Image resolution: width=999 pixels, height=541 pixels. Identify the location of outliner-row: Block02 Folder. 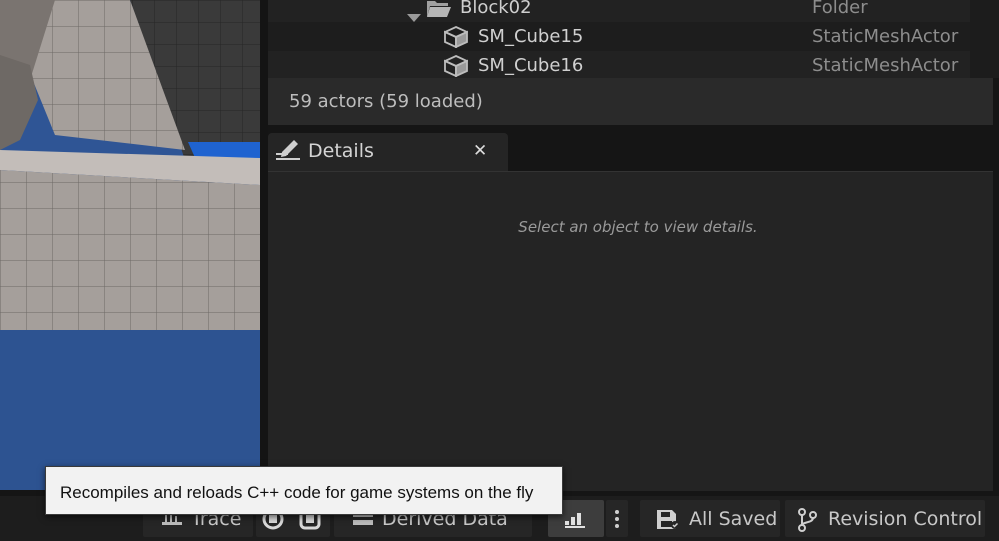
(619, 11).